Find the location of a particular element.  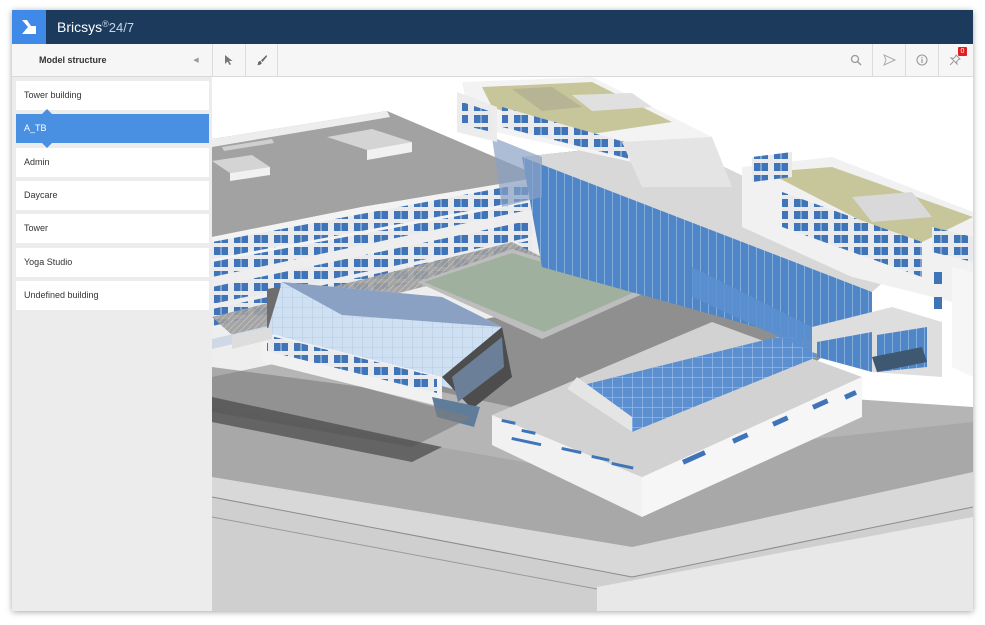

tree-item-tower-building: Tower building is located at coordinates (112, 95).